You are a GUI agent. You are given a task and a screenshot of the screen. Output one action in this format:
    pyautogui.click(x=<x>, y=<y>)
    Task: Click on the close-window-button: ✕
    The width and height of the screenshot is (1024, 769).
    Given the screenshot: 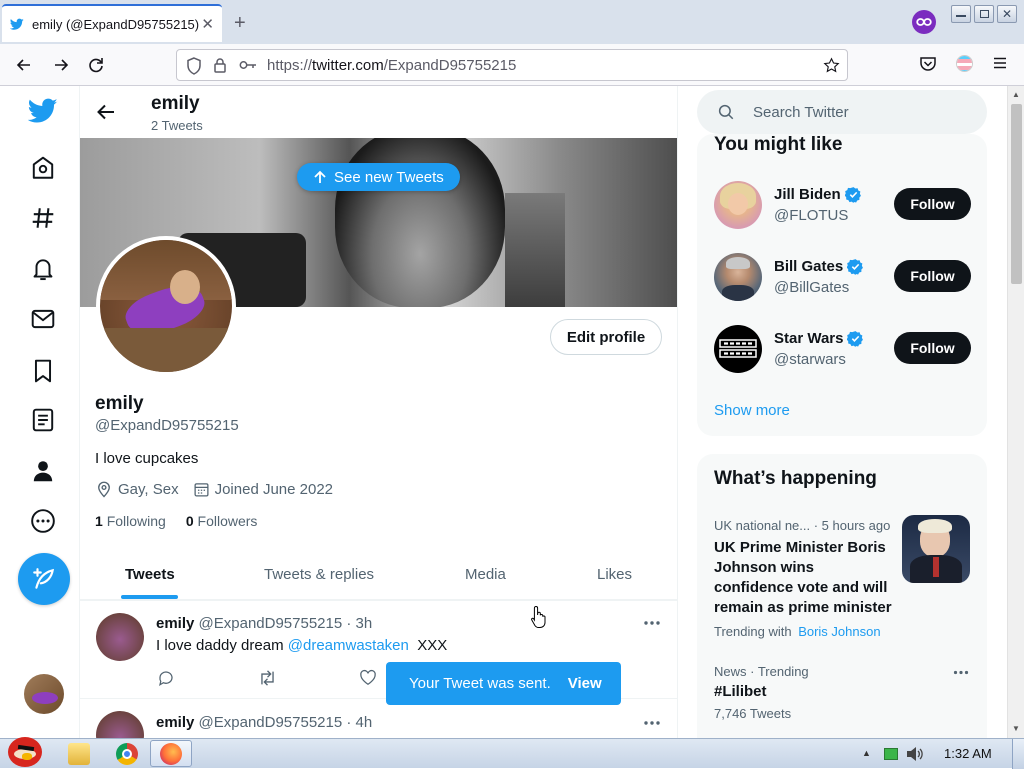 What is the action you would take?
    pyautogui.click(x=1007, y=14)
    